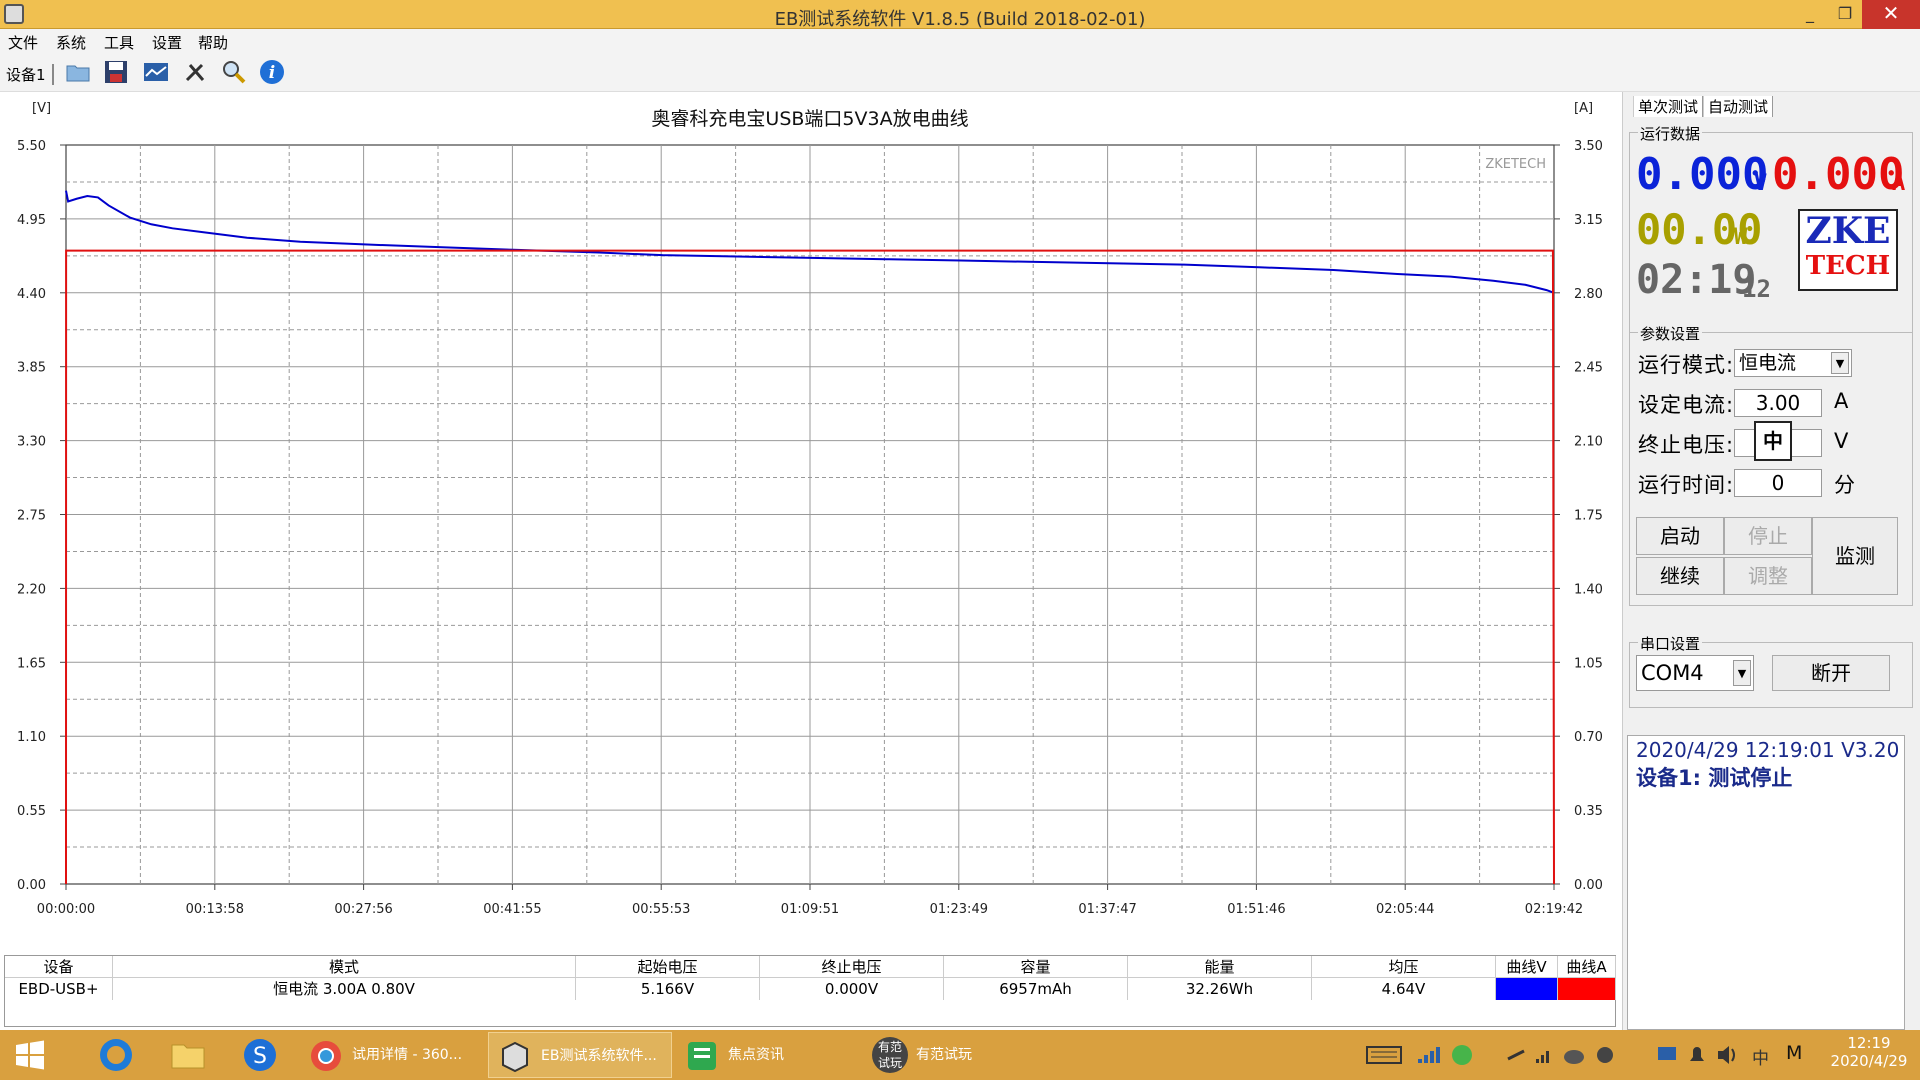 Image resolution: width=1920 pixels, height=1080 pixels. I want to click on info-icon: i, so click(272, 72).